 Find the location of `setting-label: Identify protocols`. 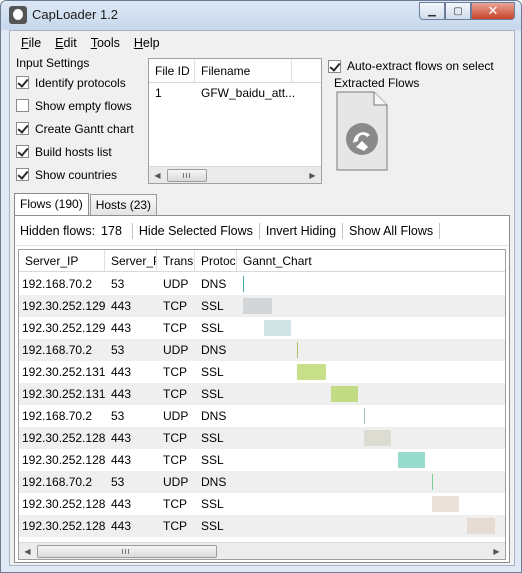

setting-label: Identify protocols is located at coordinates (80, 82).